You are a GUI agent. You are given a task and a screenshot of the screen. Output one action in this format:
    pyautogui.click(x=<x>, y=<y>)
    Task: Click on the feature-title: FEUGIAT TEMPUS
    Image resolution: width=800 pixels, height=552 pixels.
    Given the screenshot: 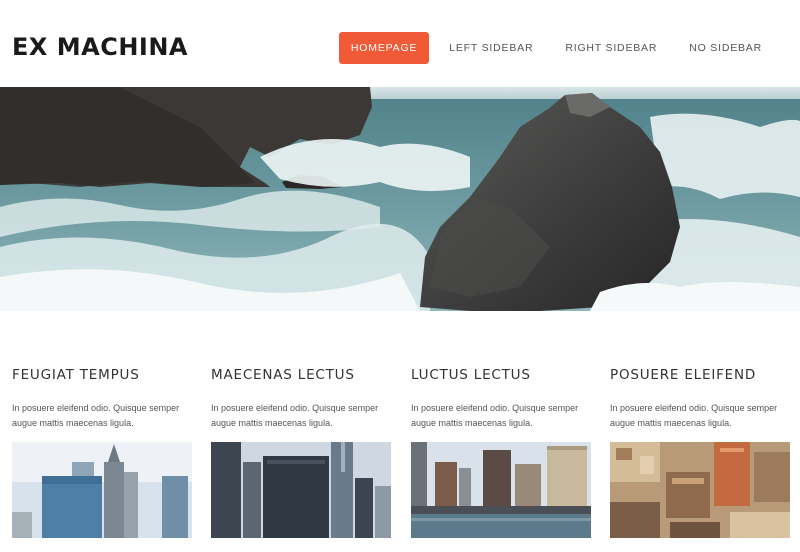 What is the action you would take?
    pyautogui.click(x=76, y=375)
    